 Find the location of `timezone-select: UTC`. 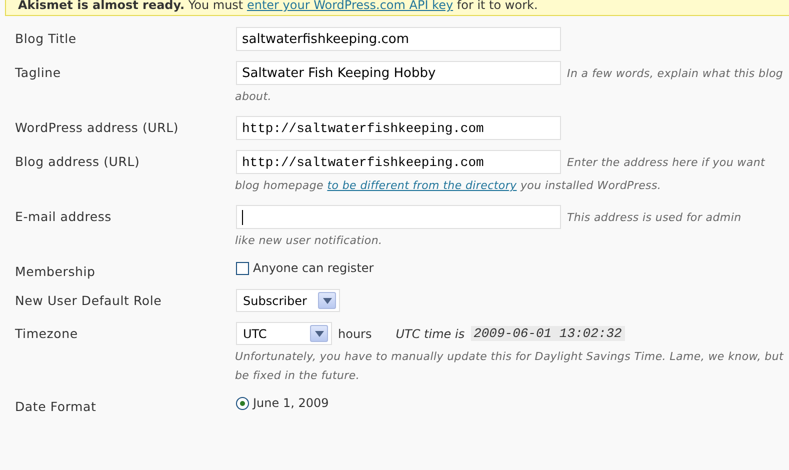

timezone-select: UTC is located at coordinates (284, 333).